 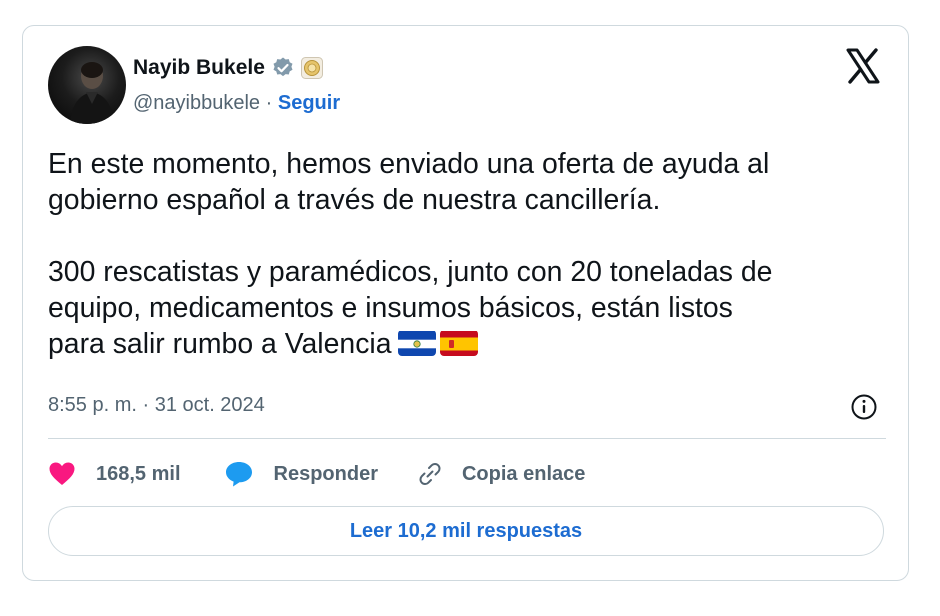 I want to click on author-name-row: Nayib Bukele, so click(x=228, y=68).